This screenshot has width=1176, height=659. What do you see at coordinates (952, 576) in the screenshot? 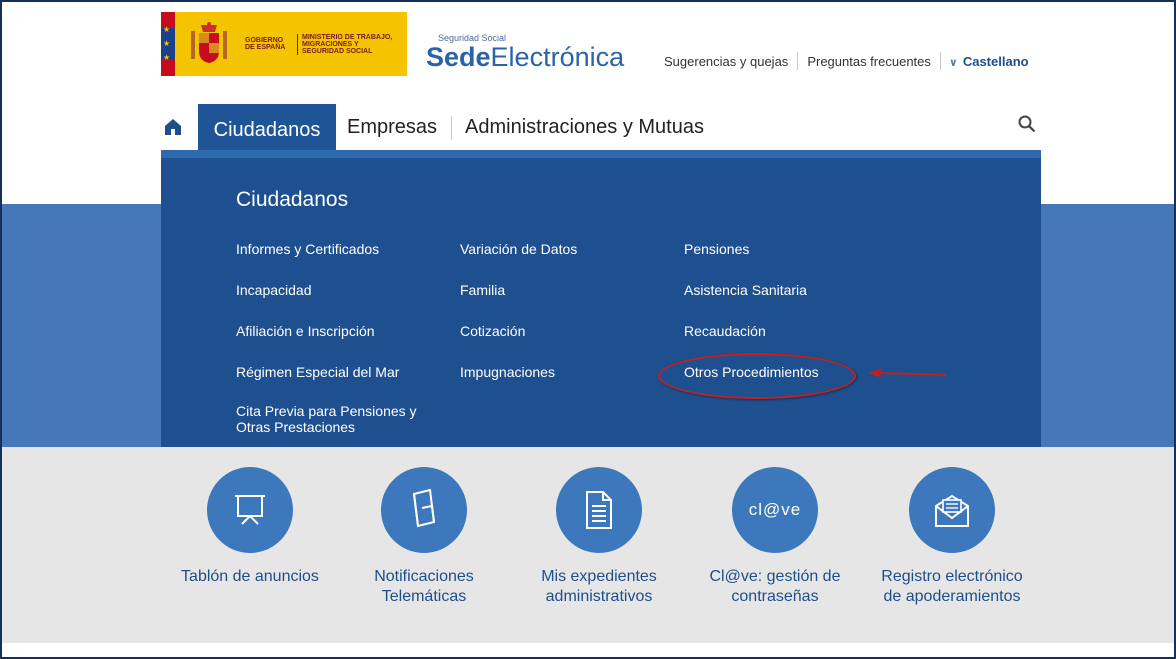
I see `service-label-line1: Registro electrónico` at bounding box center [952, 576].